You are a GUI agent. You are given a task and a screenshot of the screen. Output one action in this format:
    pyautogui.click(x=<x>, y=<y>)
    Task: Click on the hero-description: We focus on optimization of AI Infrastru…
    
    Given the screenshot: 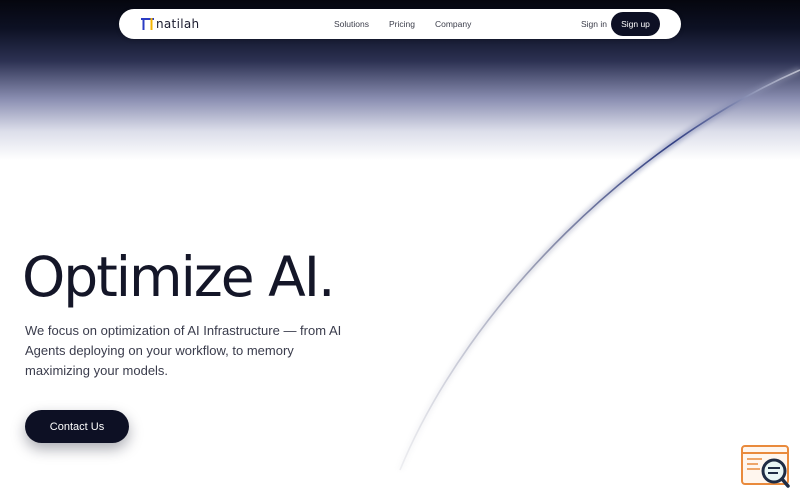 What is the action you would take?
    pyautogui.click(x=183, y=350)
    